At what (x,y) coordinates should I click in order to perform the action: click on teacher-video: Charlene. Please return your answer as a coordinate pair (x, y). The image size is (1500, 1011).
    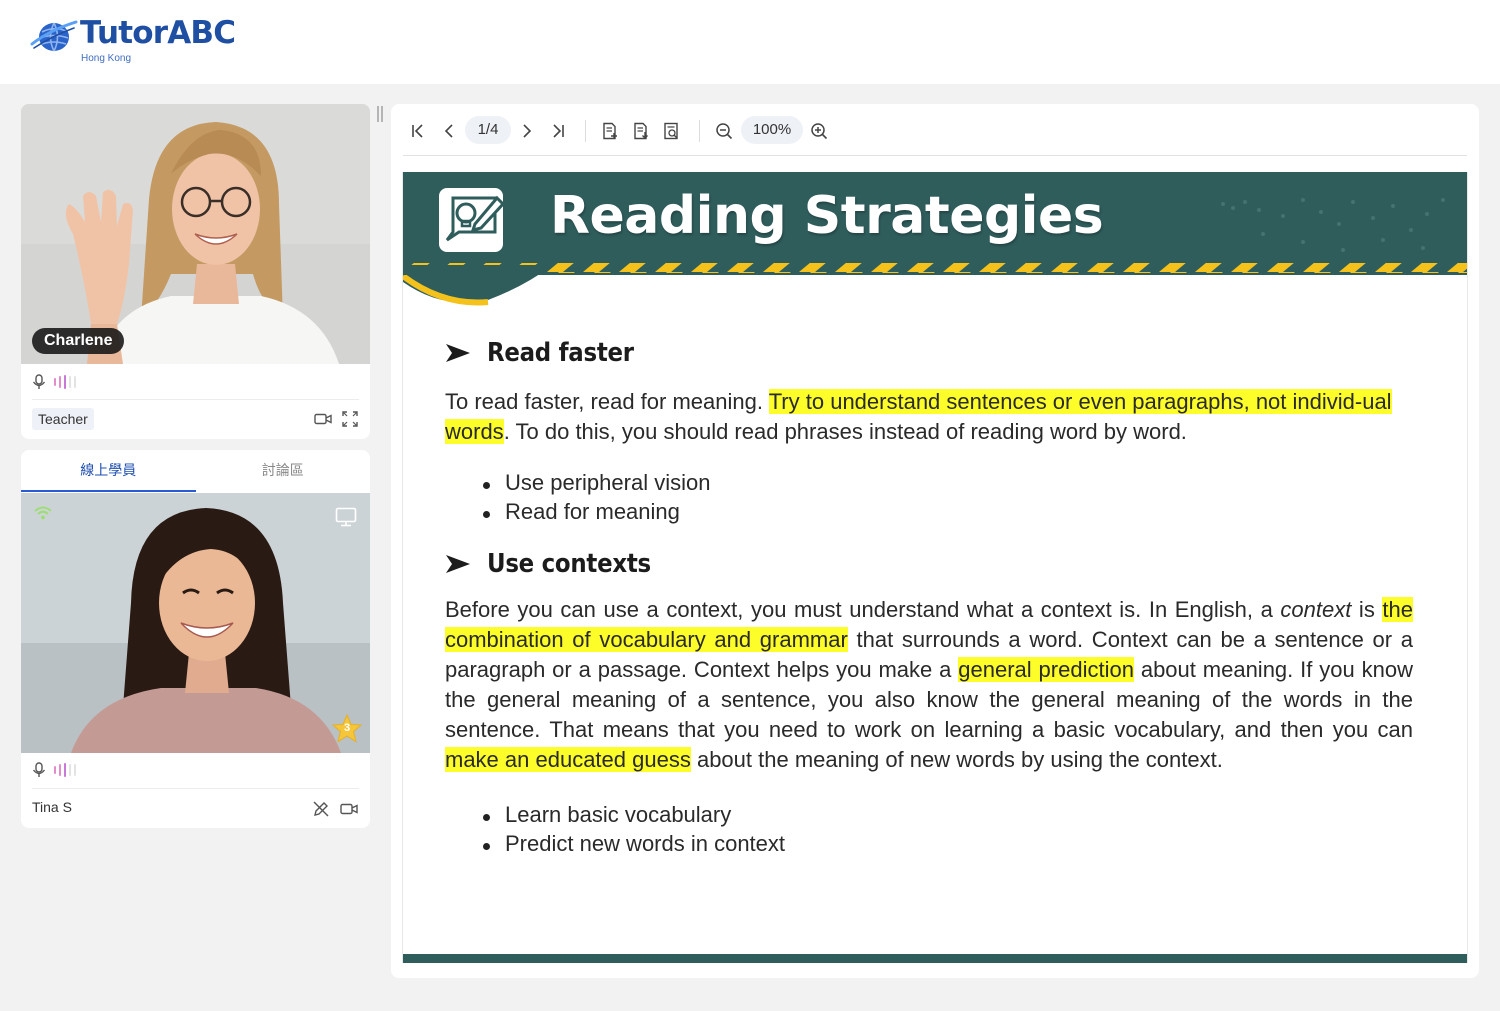
    Looking at the image, I should click on (195, 234).